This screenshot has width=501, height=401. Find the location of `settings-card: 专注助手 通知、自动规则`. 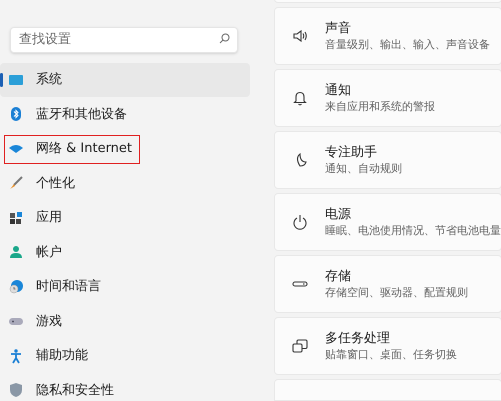

settings-card: 专注助手 通知、自动规则 is located at coordinates (387, 160).